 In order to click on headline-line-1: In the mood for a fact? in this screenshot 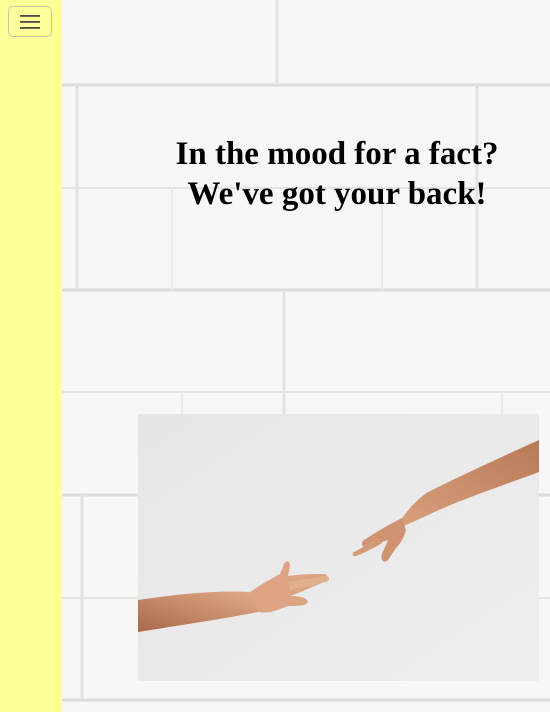, I will do `click(337, 154)`.